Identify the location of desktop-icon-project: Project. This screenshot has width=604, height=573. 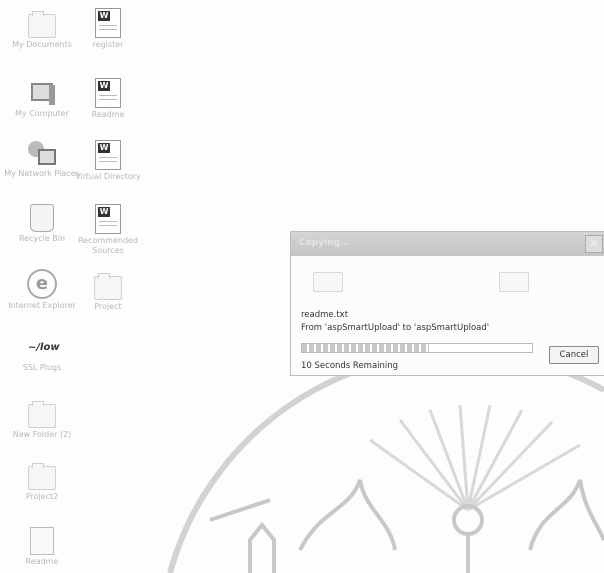
(108, 291).